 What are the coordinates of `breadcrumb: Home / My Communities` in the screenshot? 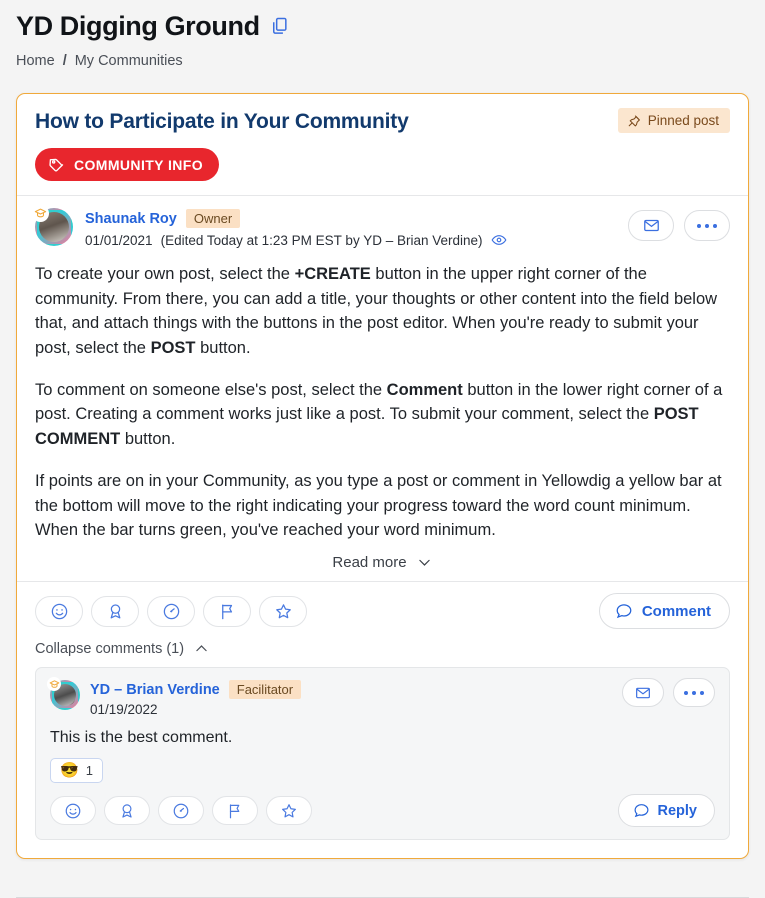 It's located at (382, 61).